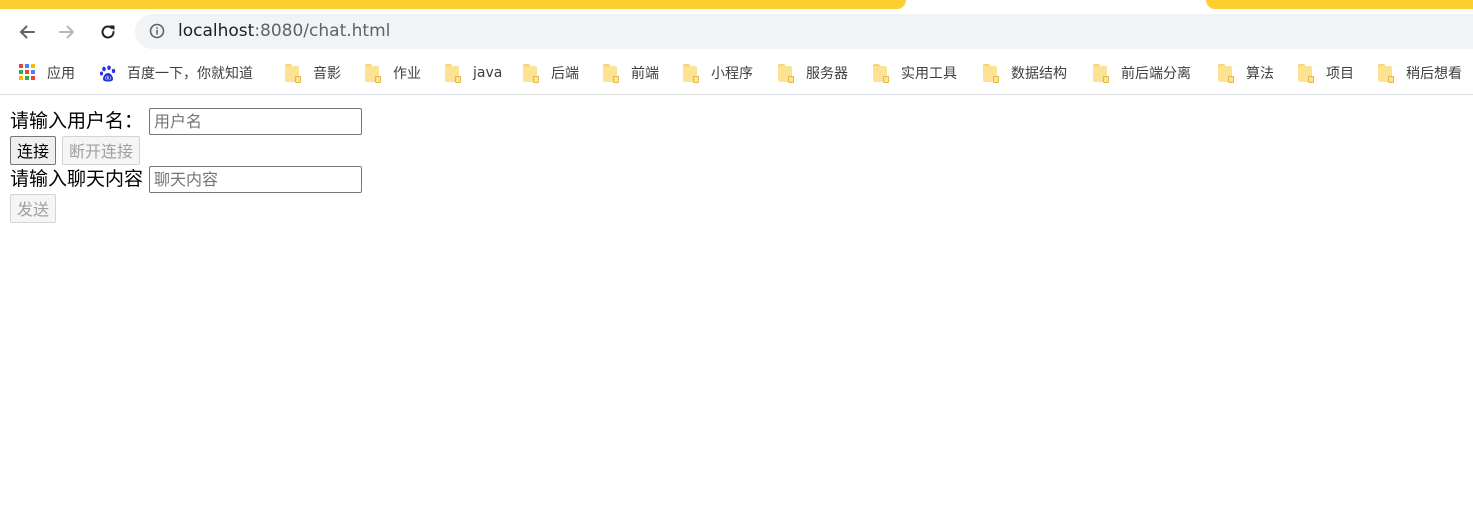  I want to click on bookmark-label: 后端, so click(565, 74).